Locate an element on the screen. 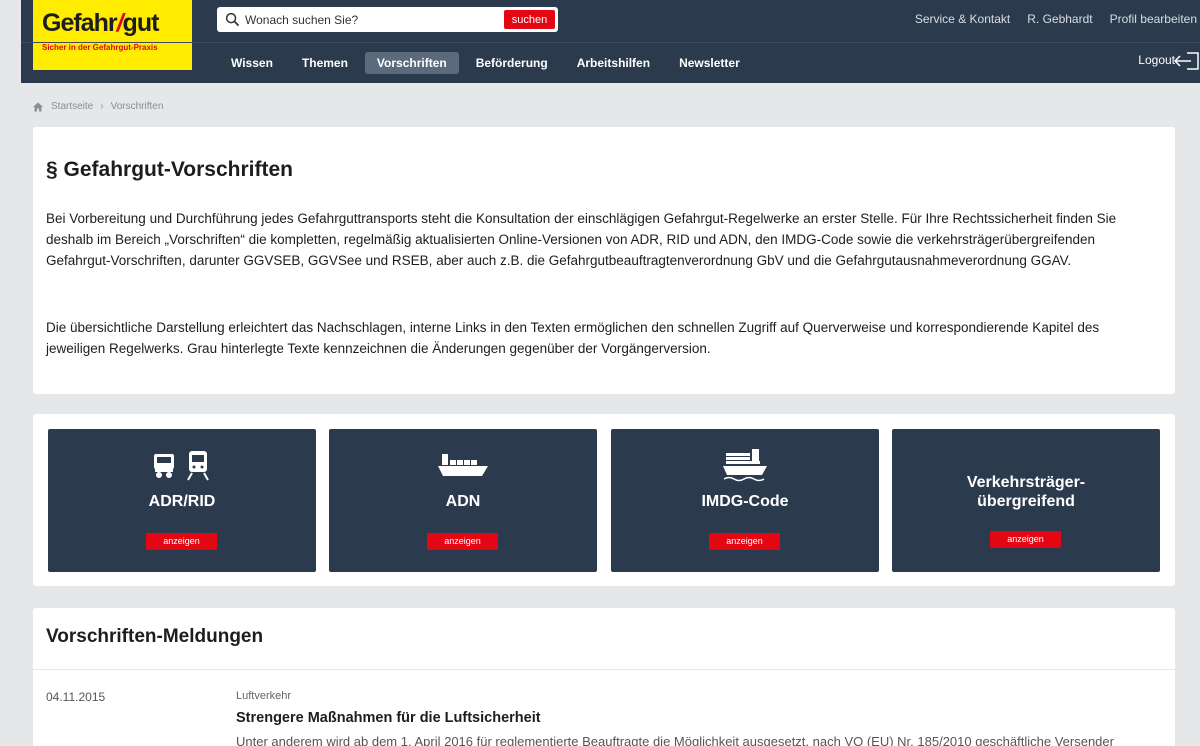  news-date: 04.11.2015 is located at coordinates (76, 697).